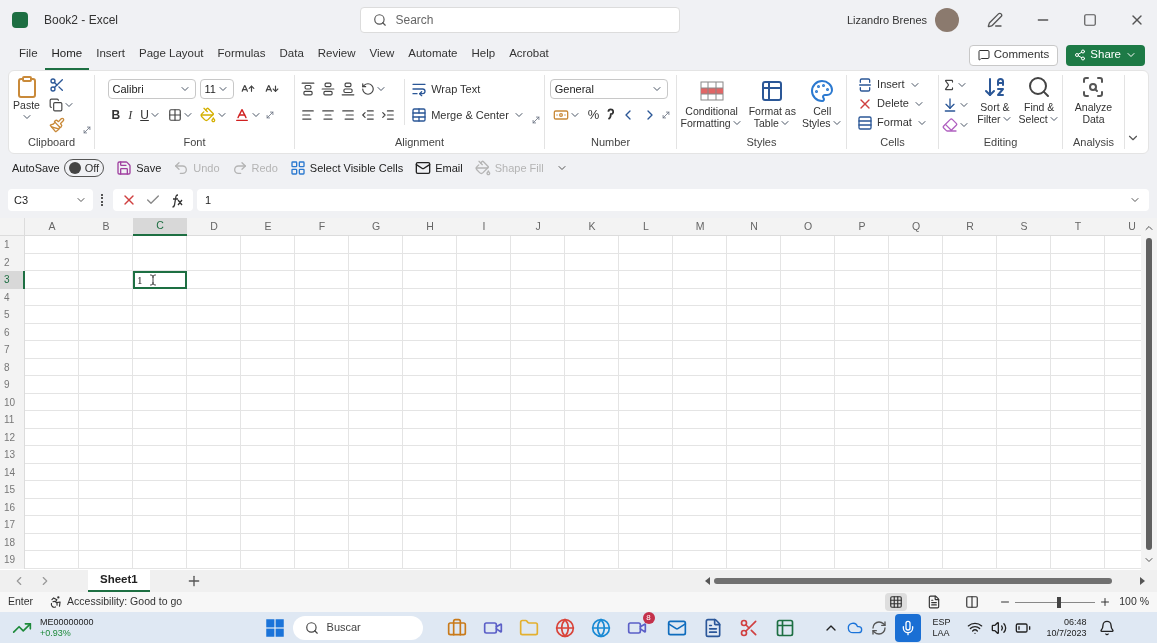 The height and width of the screenshot is (643, 1157). What do you see at coordinates (468, 89) in the screenshot?
I see `wrap-text-button: Wrap Text` at bounding box center [468, 89].